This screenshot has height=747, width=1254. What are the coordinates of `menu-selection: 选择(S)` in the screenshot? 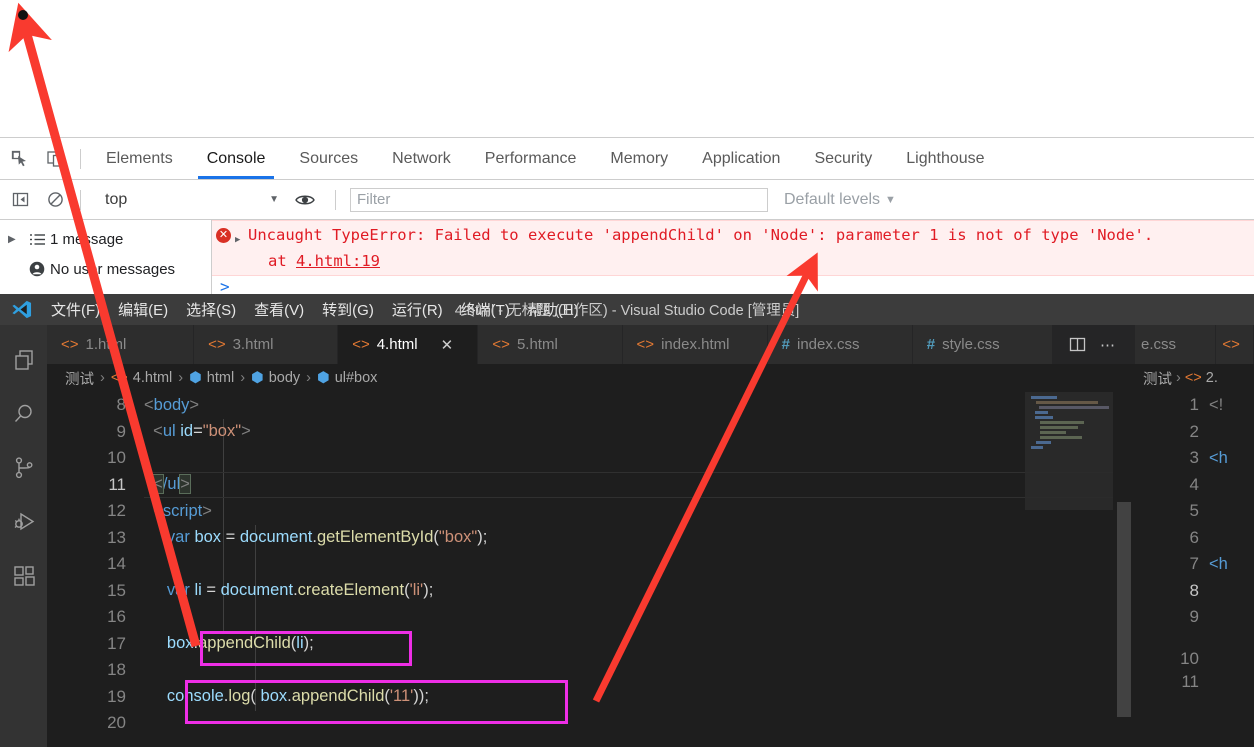 It's located at (211, 309).